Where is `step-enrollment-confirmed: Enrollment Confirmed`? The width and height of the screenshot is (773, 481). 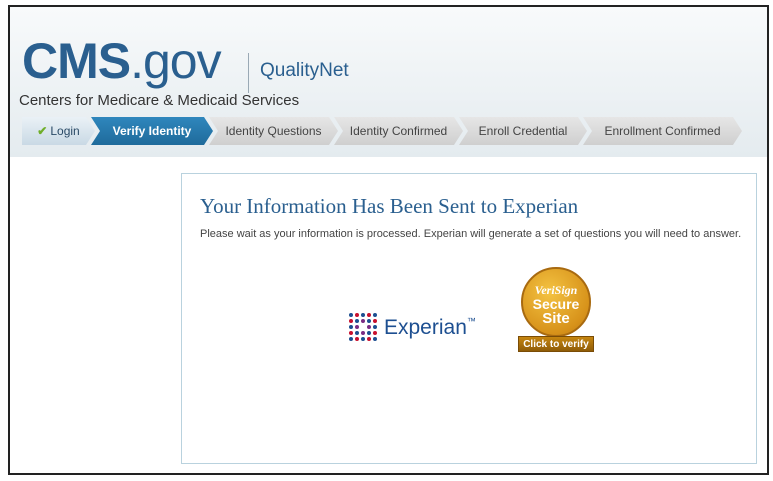 step-enrollment-confirmed: Enrollment Confirmed is located at coordinates (662, 131).